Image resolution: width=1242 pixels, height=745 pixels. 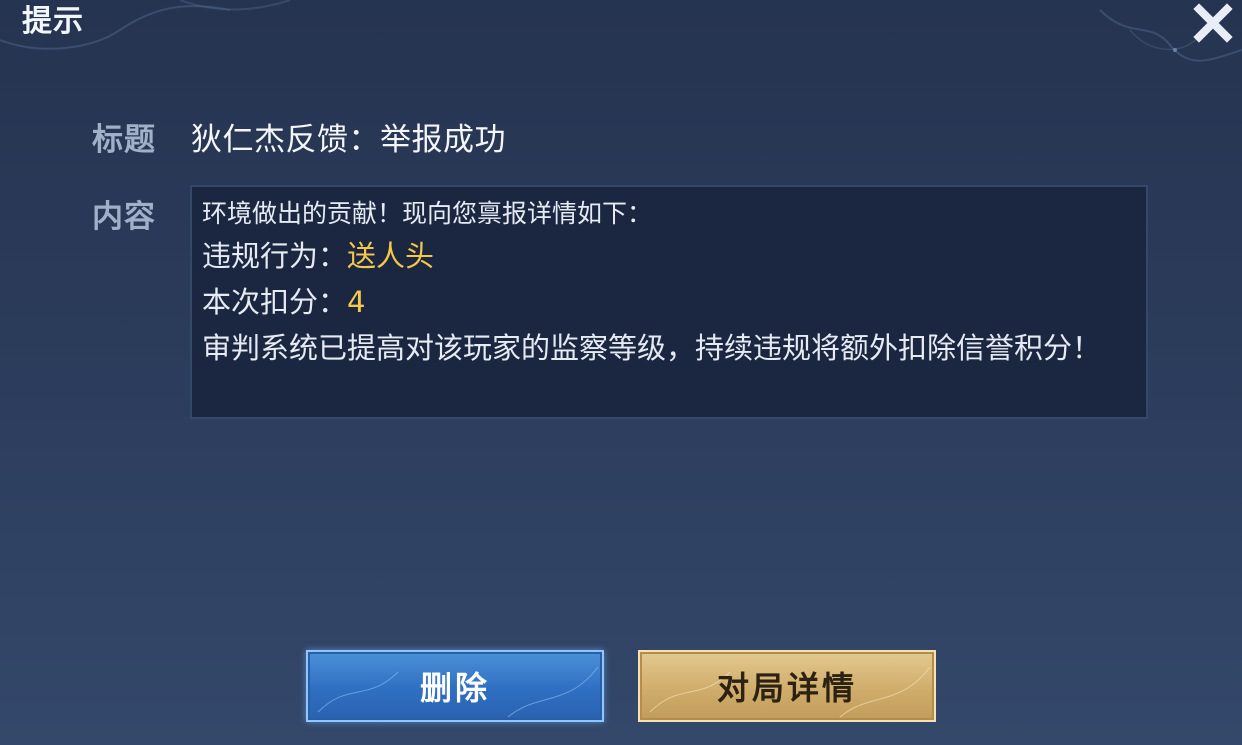 I want to click on content-intro: 环境做出的贡献！现向您禀报详情如下：, so click(x=427, y=213).